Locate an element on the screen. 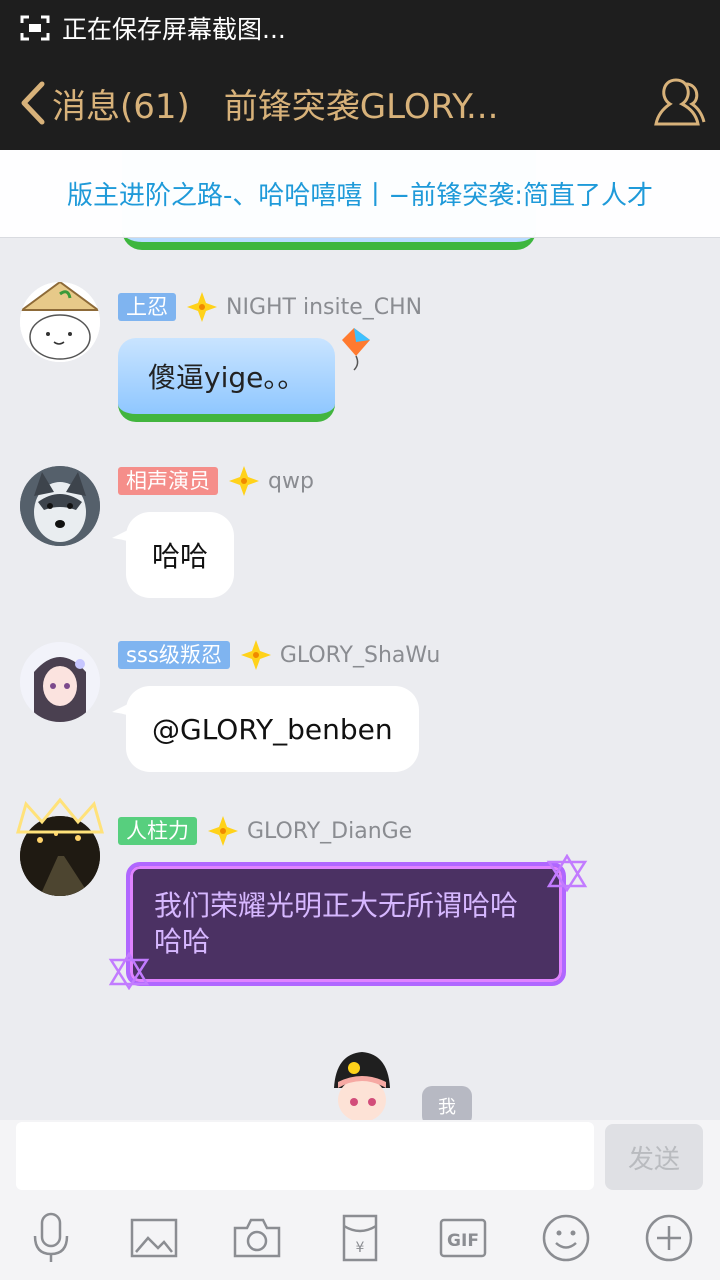  message-text: 我们荣耀光明正大无所谓哈哈哈哈 is located at coordinates (336, 923).